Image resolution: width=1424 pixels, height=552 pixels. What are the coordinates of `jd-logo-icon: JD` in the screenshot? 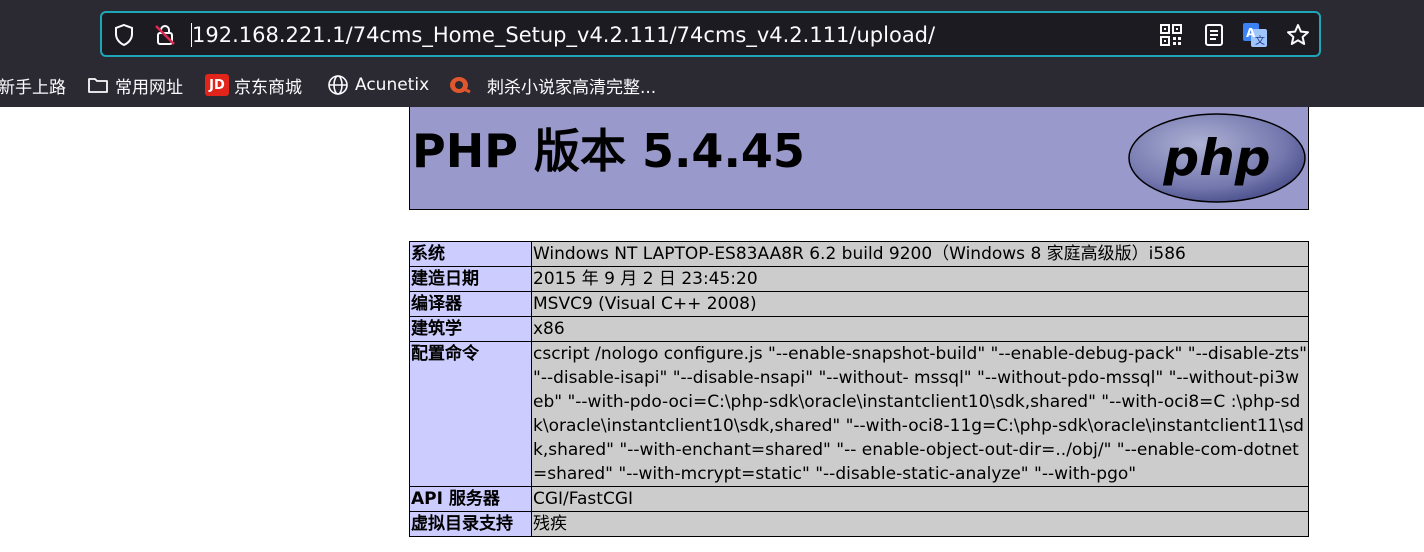 It's located at (217, 85).